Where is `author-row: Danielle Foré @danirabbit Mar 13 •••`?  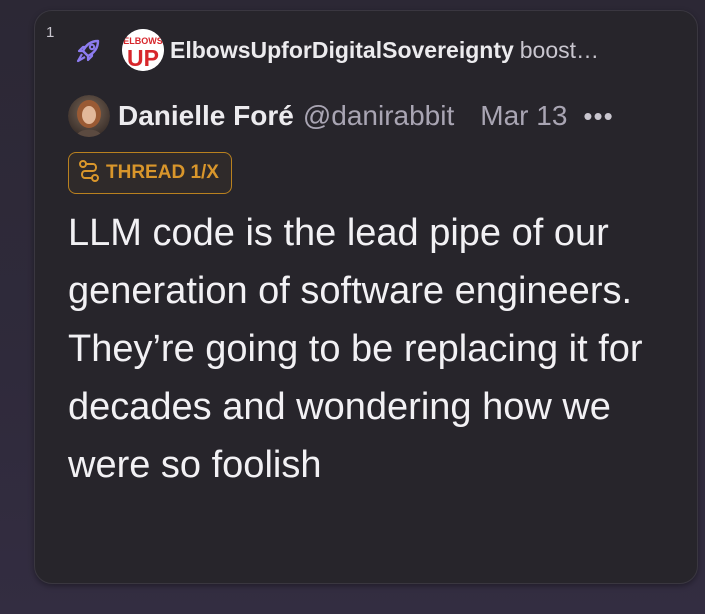 author-row: Danielle Foré @danirabbit Mar 13 ••• is located at coordinates (368, 116).